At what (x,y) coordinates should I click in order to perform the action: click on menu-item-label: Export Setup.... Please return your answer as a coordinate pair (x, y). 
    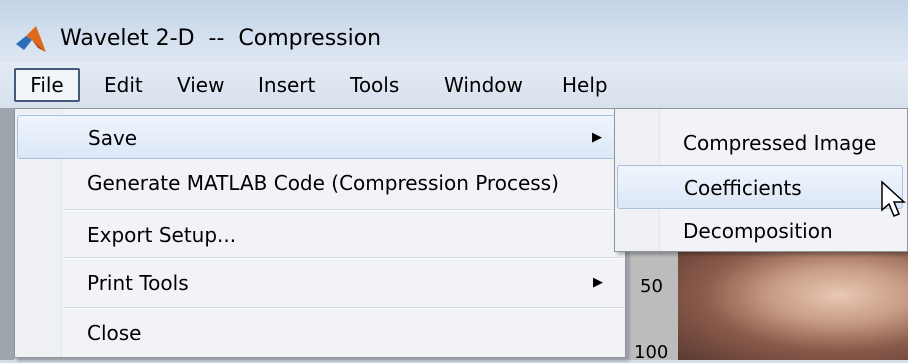
    Looking at the image, I should click on (162, 235).